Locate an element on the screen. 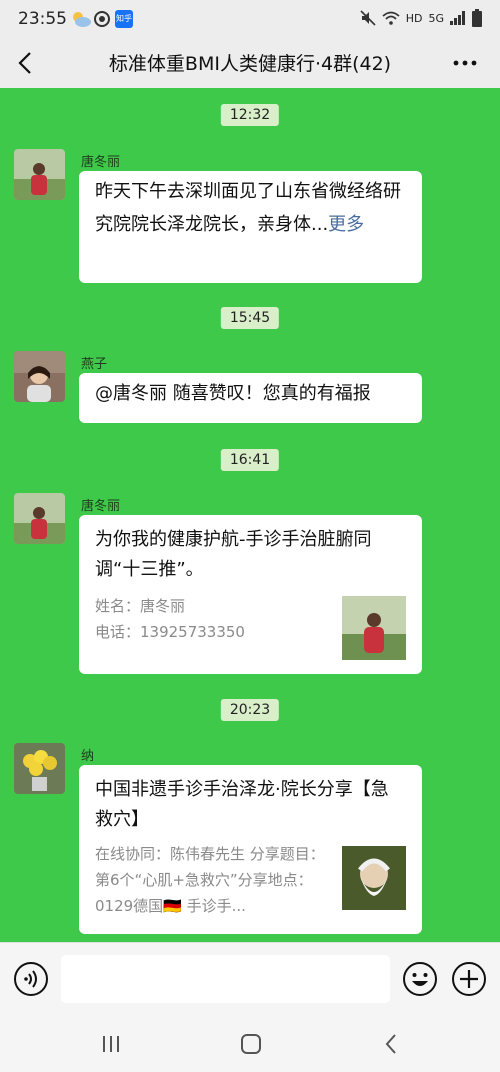 The width and height of the screenshot is (500, 1072). status-bar: 23:55 知乎 HD 5G is located at coordinates (250, 19).